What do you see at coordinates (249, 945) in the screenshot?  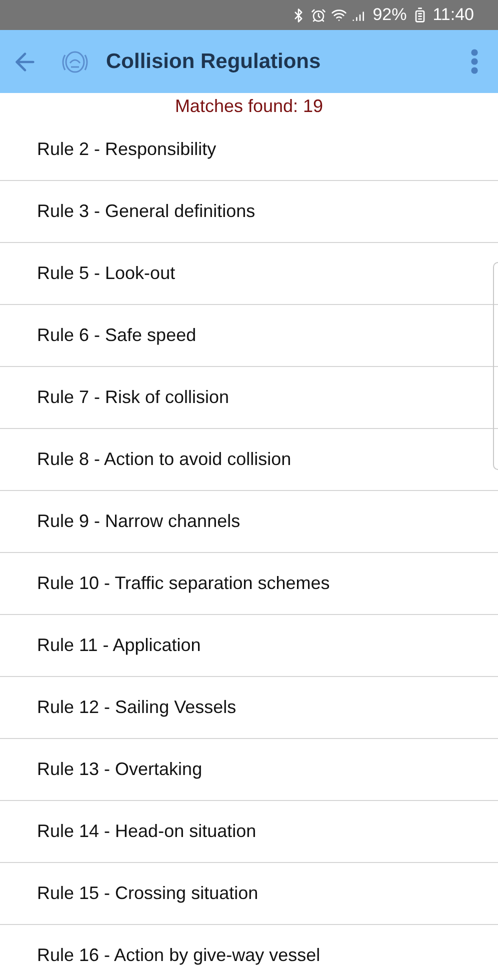 I see `rule-item: Rule 16 - Action by give-way vessel` at bounding box center [249, 945].